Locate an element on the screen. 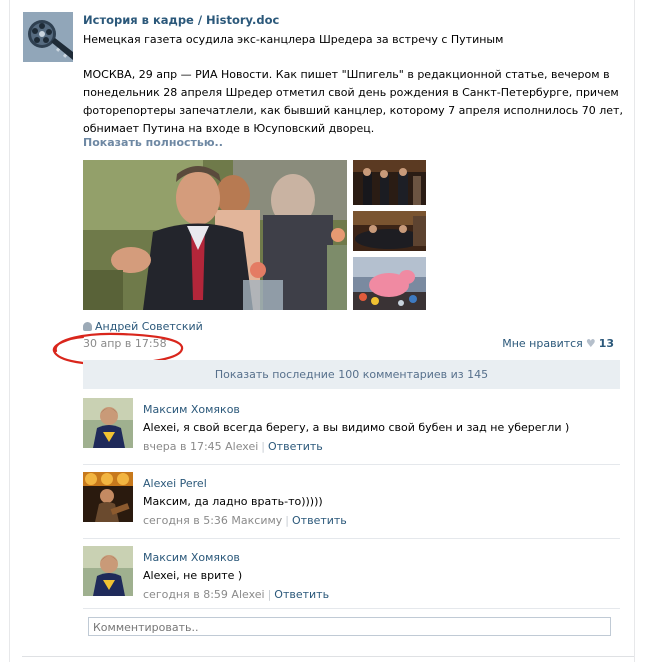 The height and width of the screenshot is (662, 661). comment-timestamp: вчера в 17:45 Alexei is located at coordinates (200, 446).